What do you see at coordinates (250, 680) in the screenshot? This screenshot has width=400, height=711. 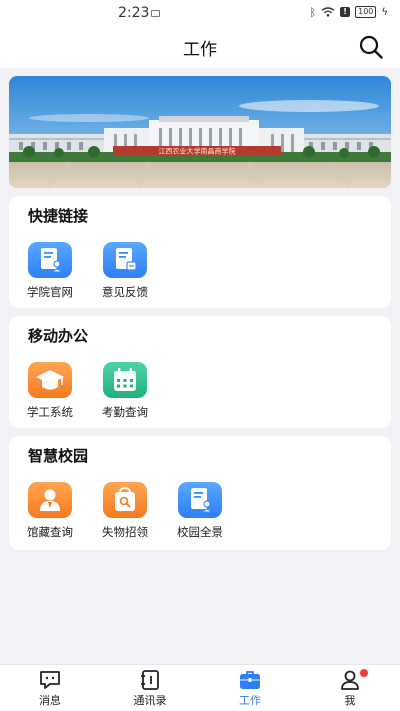 I see `briefcase-icon` at bounding box center [250, 680].